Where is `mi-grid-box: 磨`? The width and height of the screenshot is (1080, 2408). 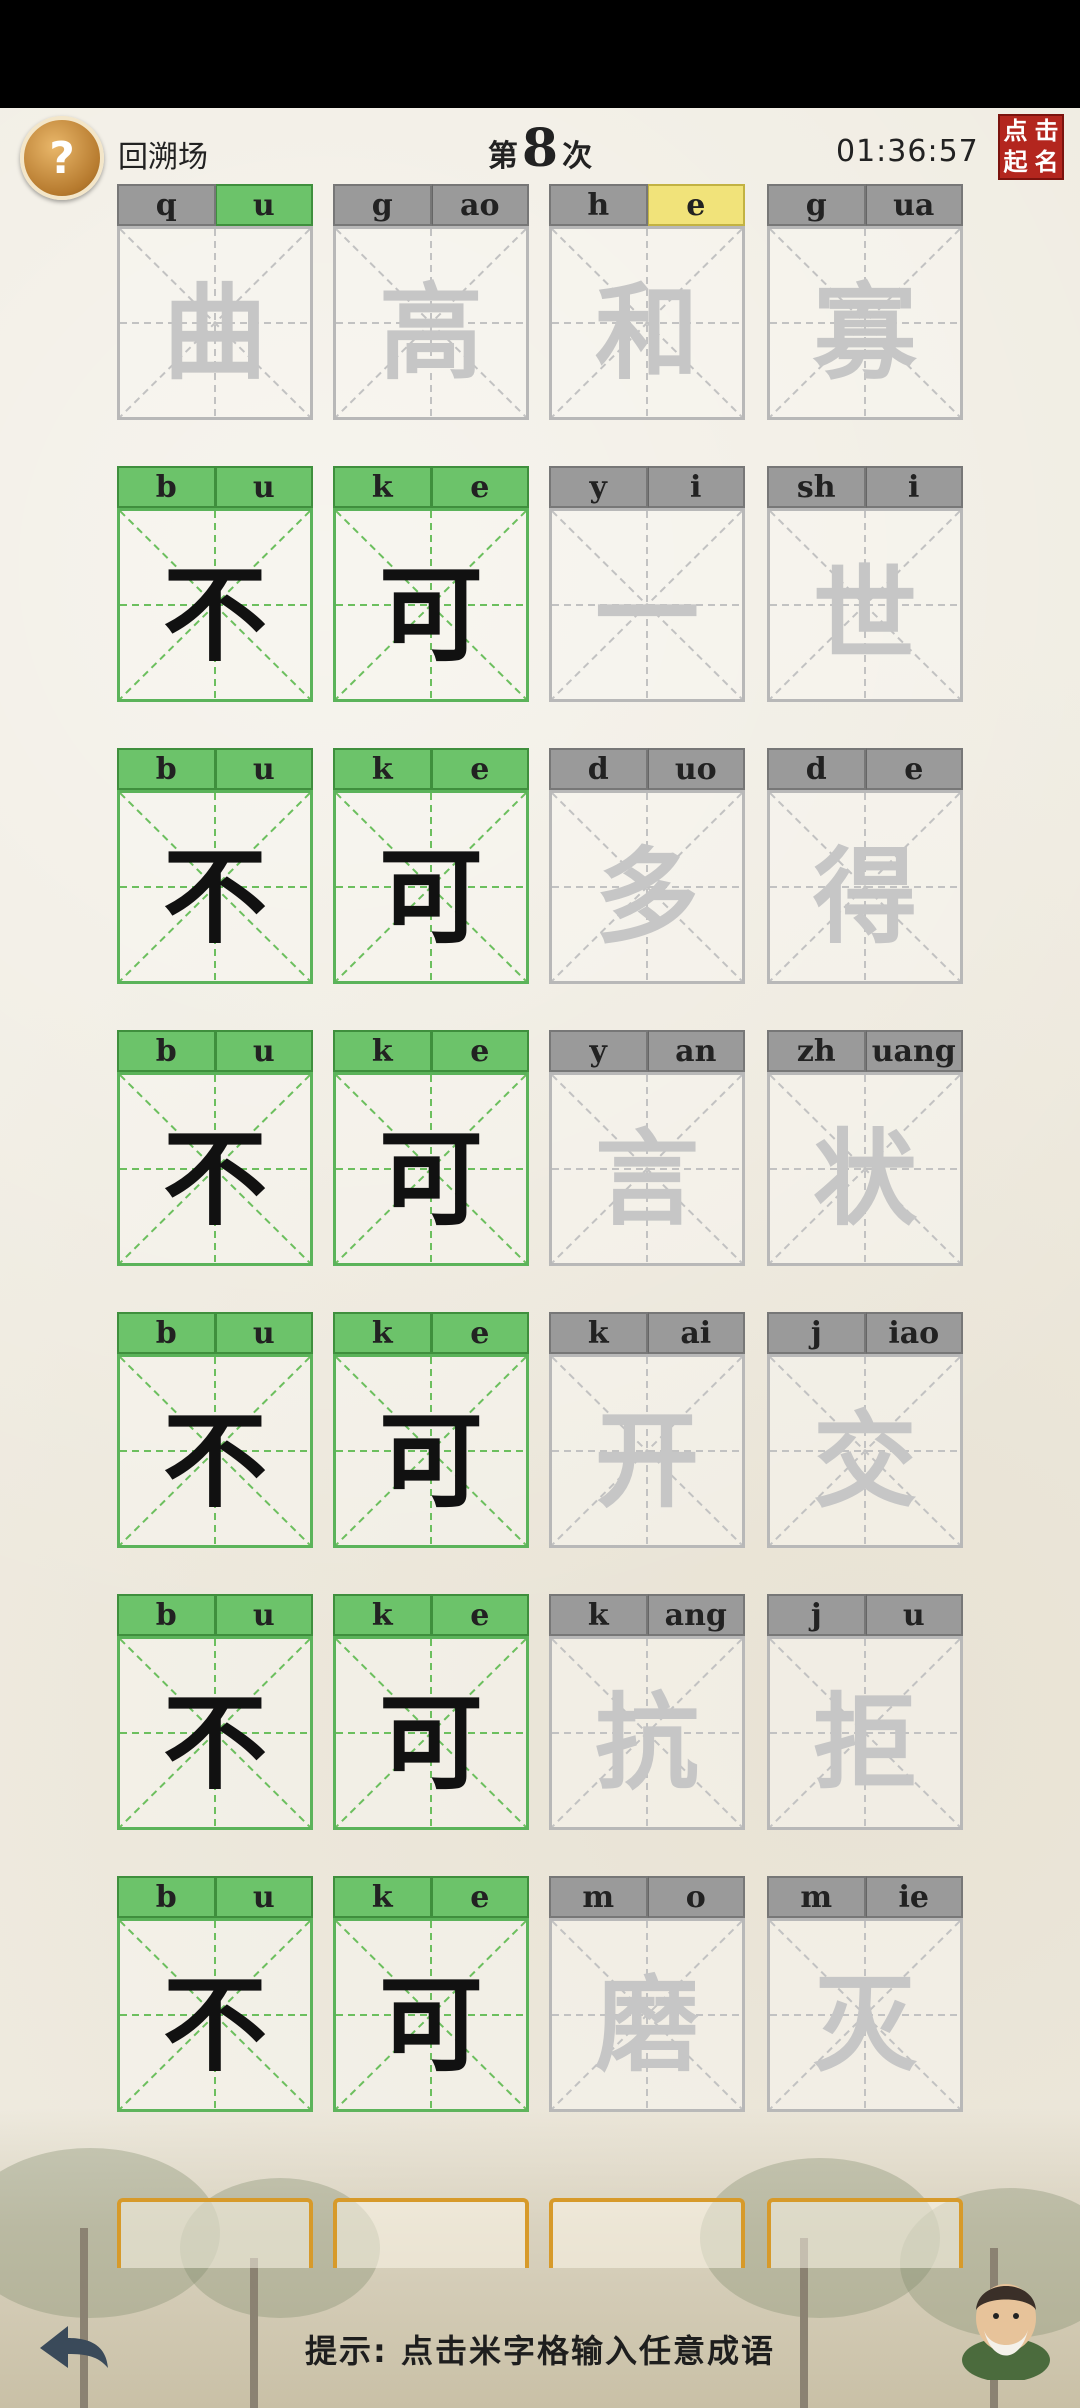 mi-grid-box: 磨 is located at coordinates (647, 2015).